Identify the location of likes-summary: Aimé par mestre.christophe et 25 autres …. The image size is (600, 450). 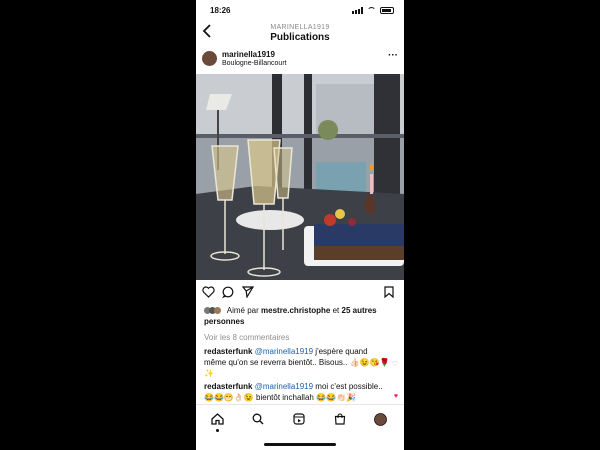
(302, 316).